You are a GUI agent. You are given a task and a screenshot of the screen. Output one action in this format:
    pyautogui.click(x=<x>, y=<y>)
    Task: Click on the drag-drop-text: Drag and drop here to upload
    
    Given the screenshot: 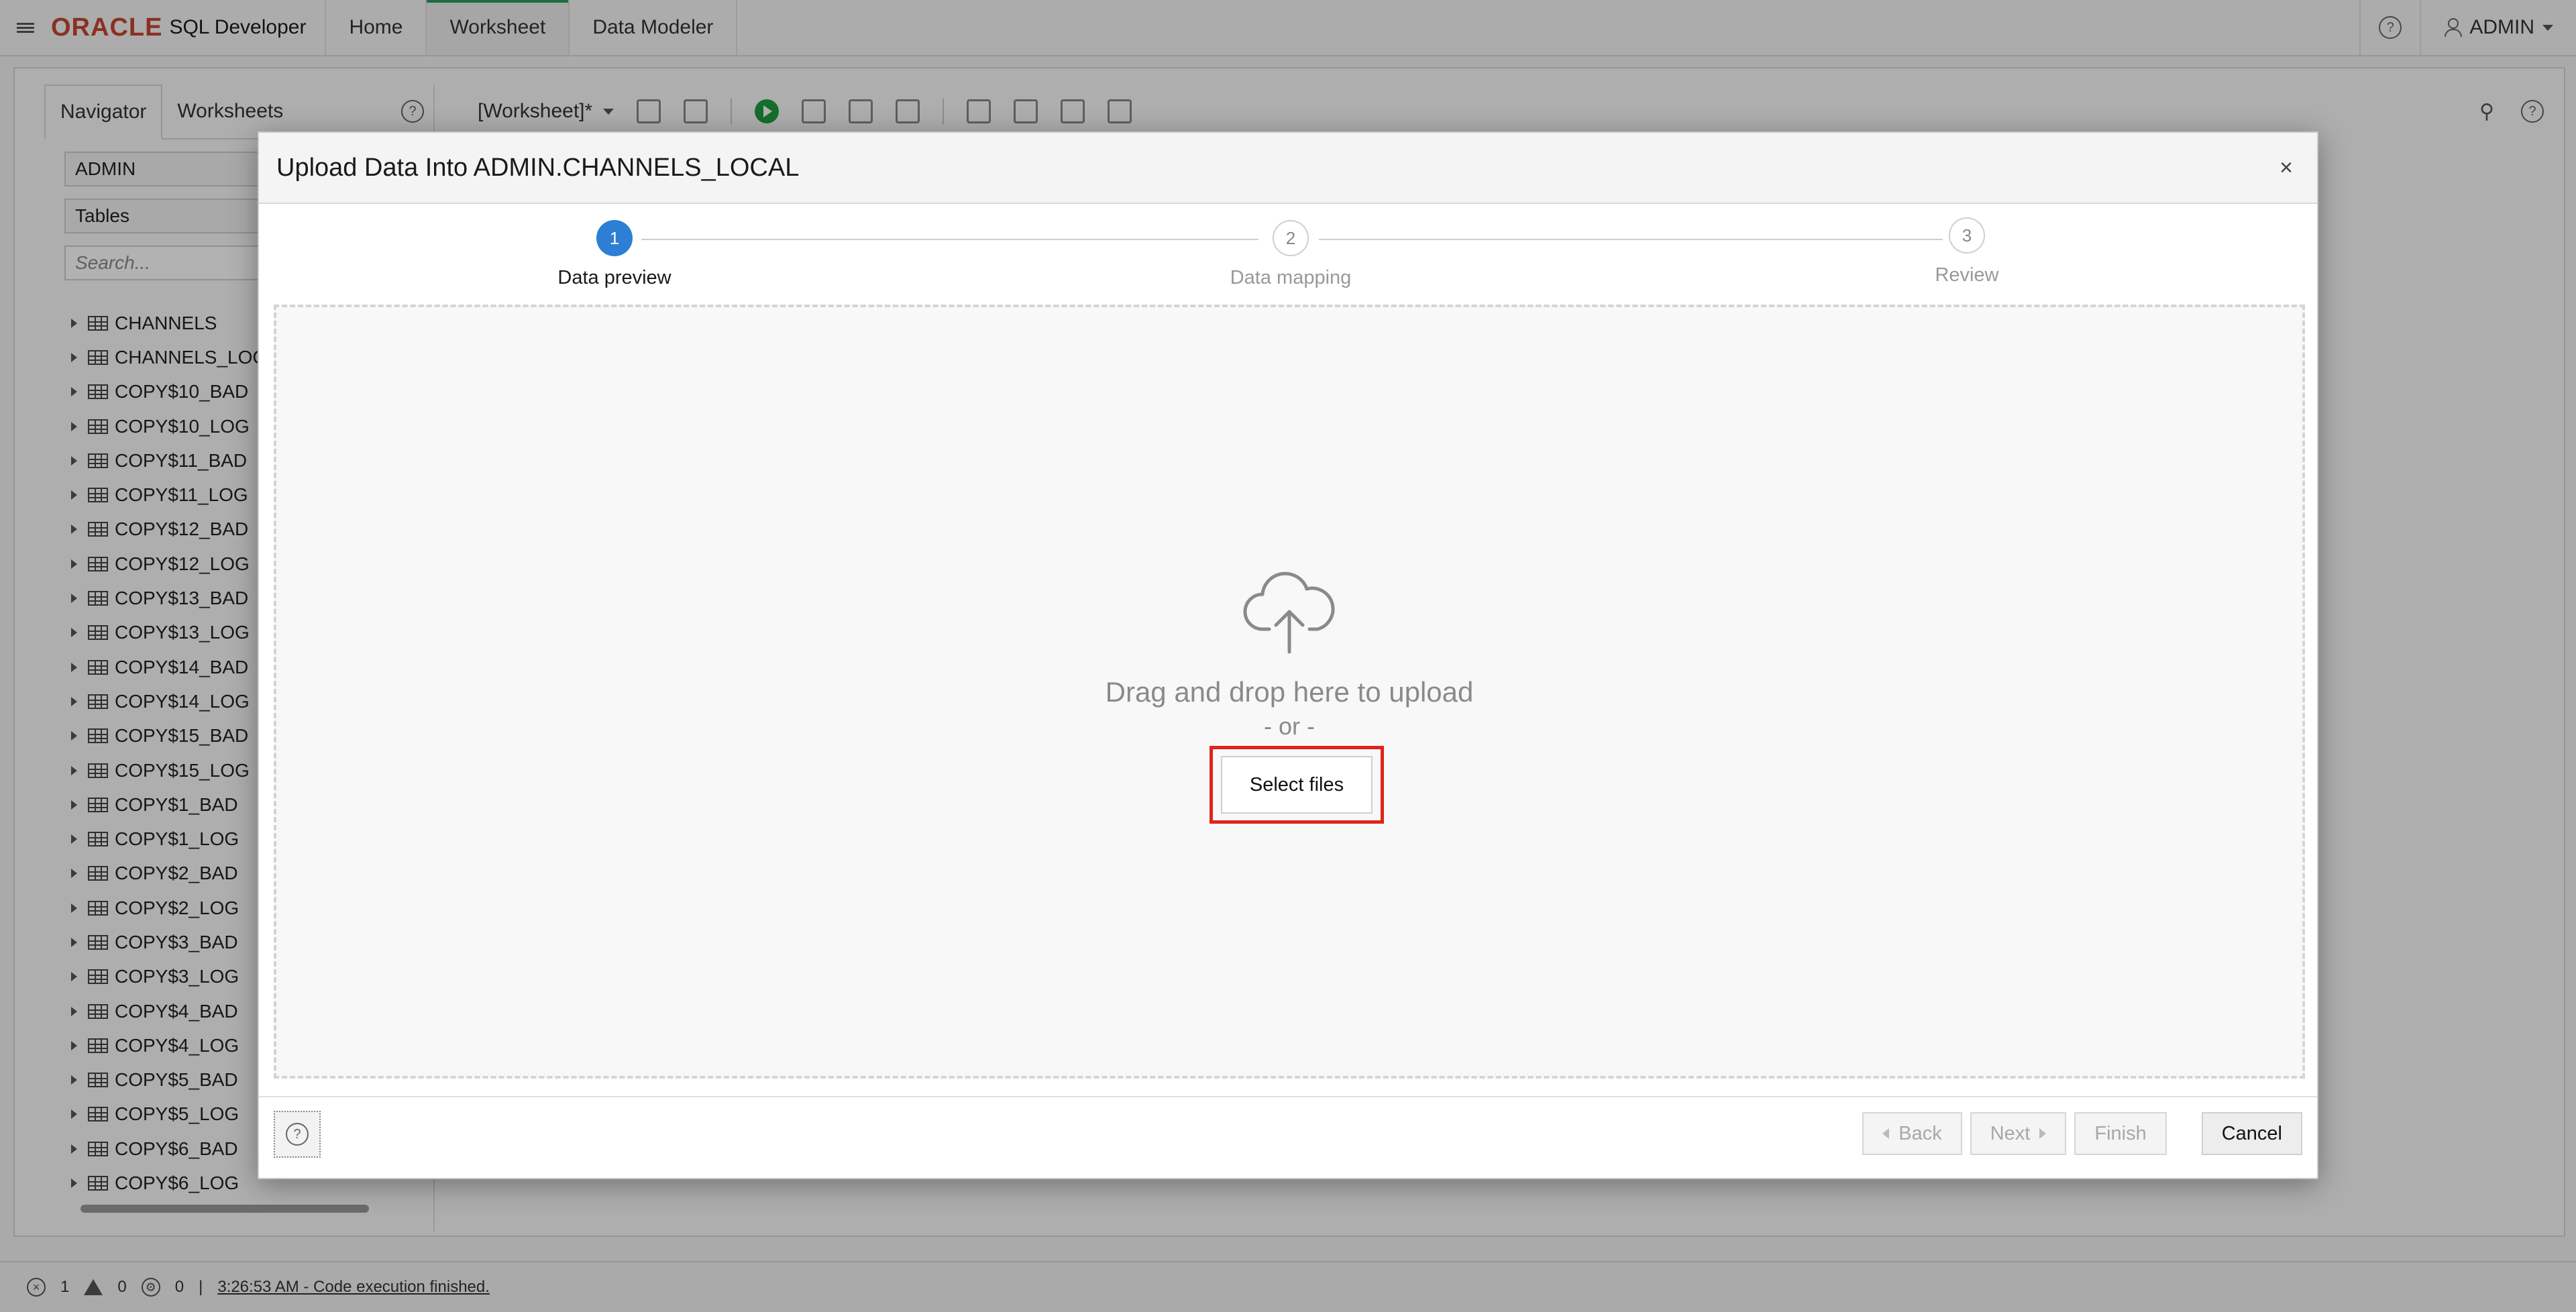 What is the action you would take?
    pyautogui.click(x=1289, y=692)
    